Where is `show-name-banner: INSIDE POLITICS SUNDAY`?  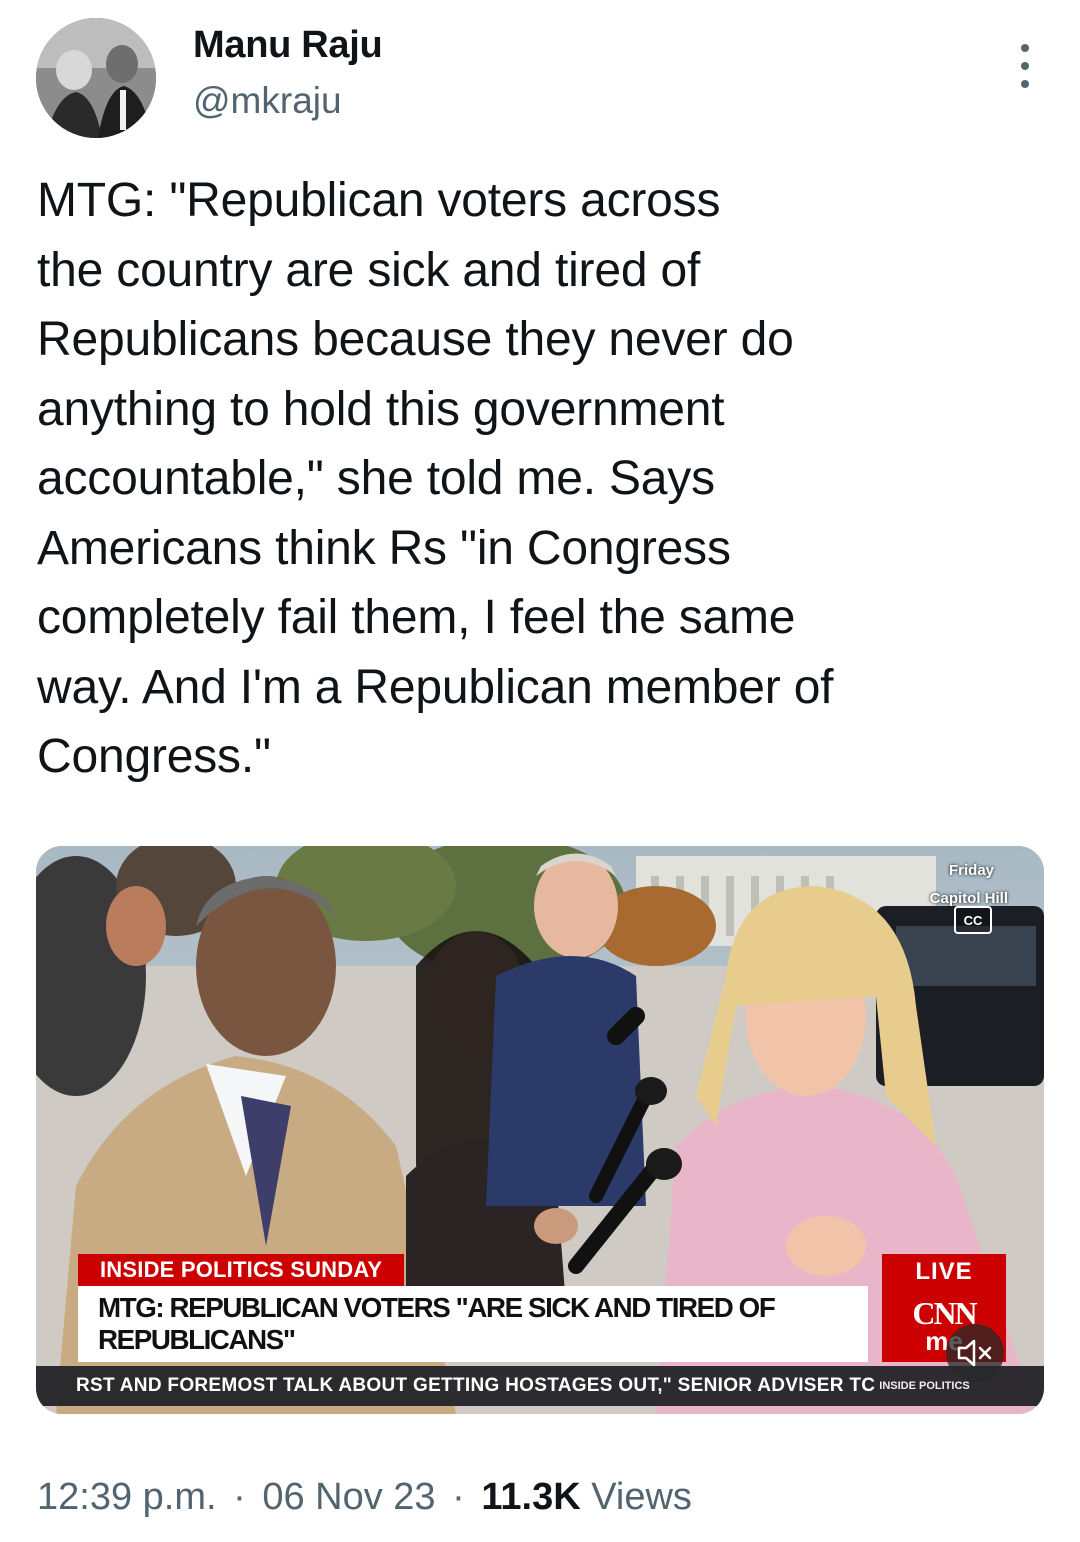
show-name-banner: INSIDE POLITICS SUNDAY is located at coordinates (241, 1270).